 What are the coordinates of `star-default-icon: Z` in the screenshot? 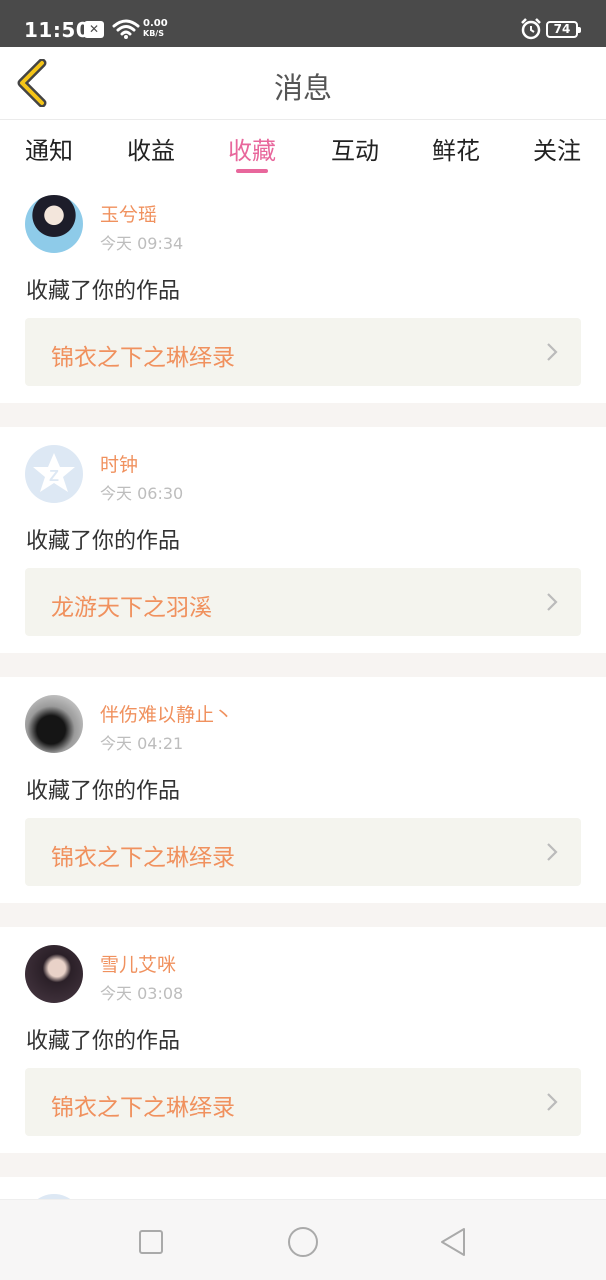 It's located at (54, 472).